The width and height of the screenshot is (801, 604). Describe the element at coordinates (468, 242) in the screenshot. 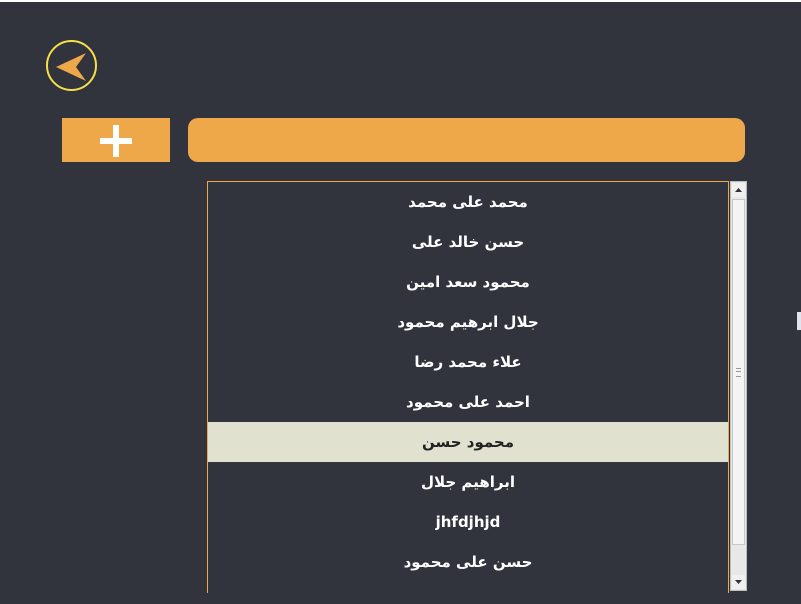

I see `list-item: حسن خالد على` at that location.